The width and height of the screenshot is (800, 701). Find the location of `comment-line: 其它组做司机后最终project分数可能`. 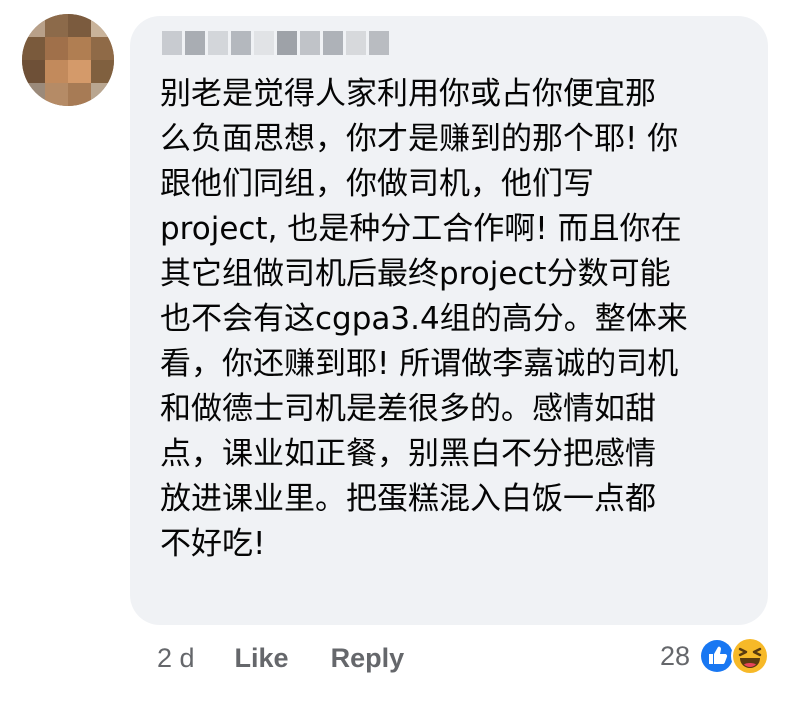

comment-line: 其它组做司机后最终project分数可能 is located at coordinates (415, 274).